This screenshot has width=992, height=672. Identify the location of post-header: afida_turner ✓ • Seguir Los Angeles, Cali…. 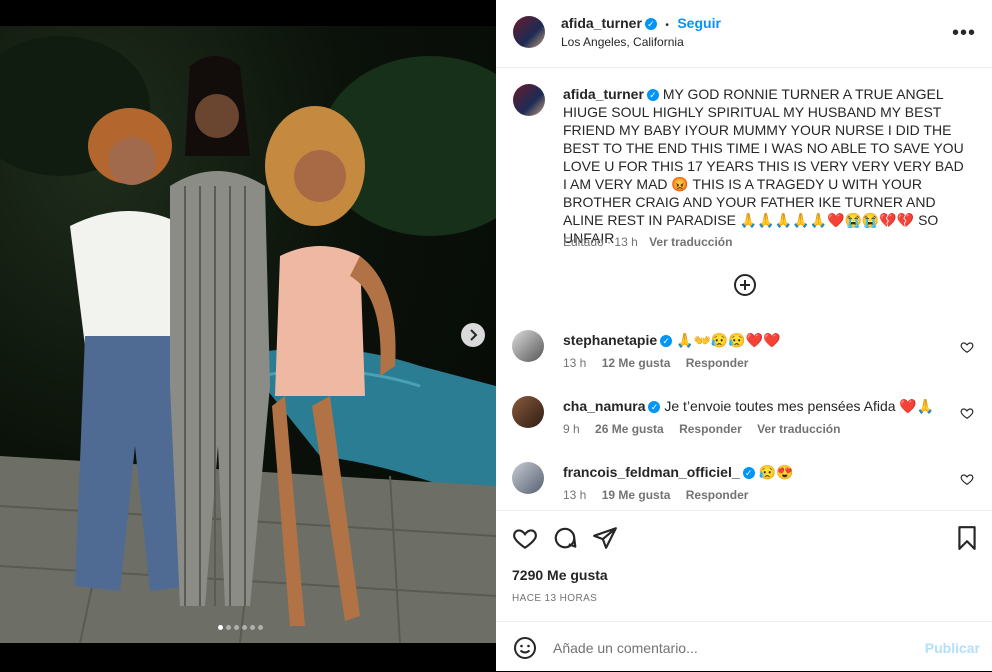
(744, 34).